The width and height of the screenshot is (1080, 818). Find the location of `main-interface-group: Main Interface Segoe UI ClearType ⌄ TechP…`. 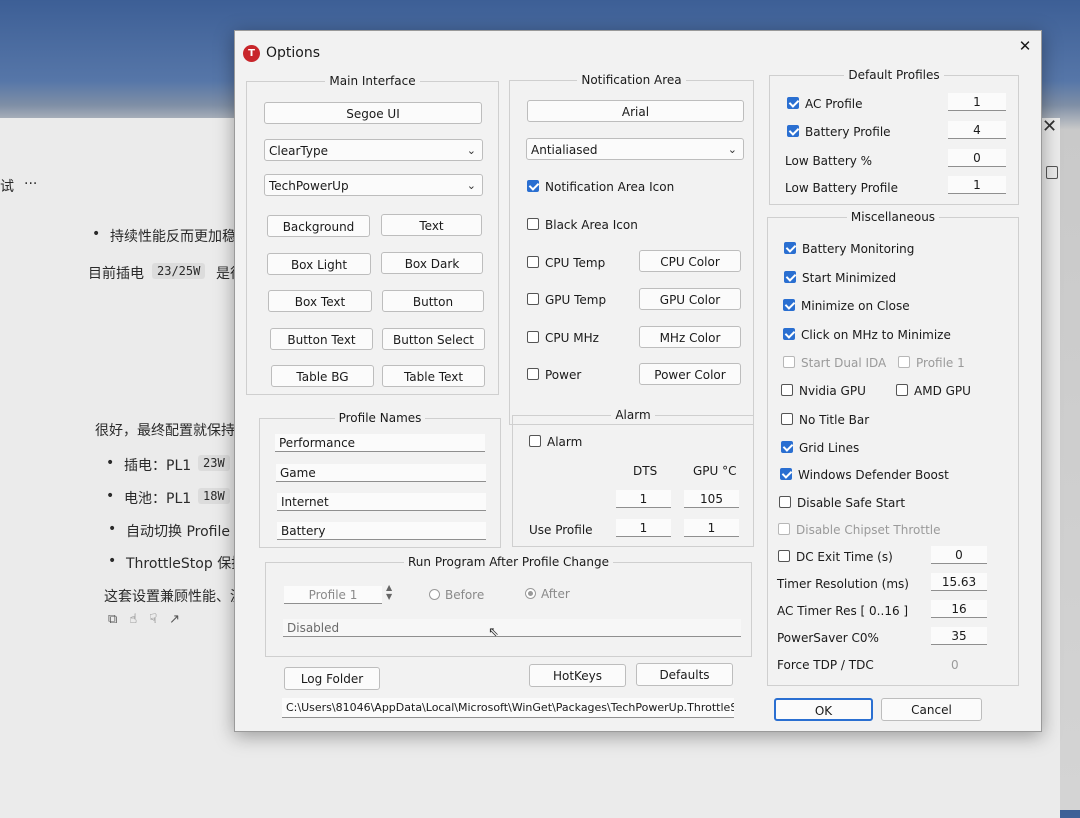

main-interface-group: Main Interface Segoe UI ClearType ⌄ TechP… is located at coordinates (372, 234).